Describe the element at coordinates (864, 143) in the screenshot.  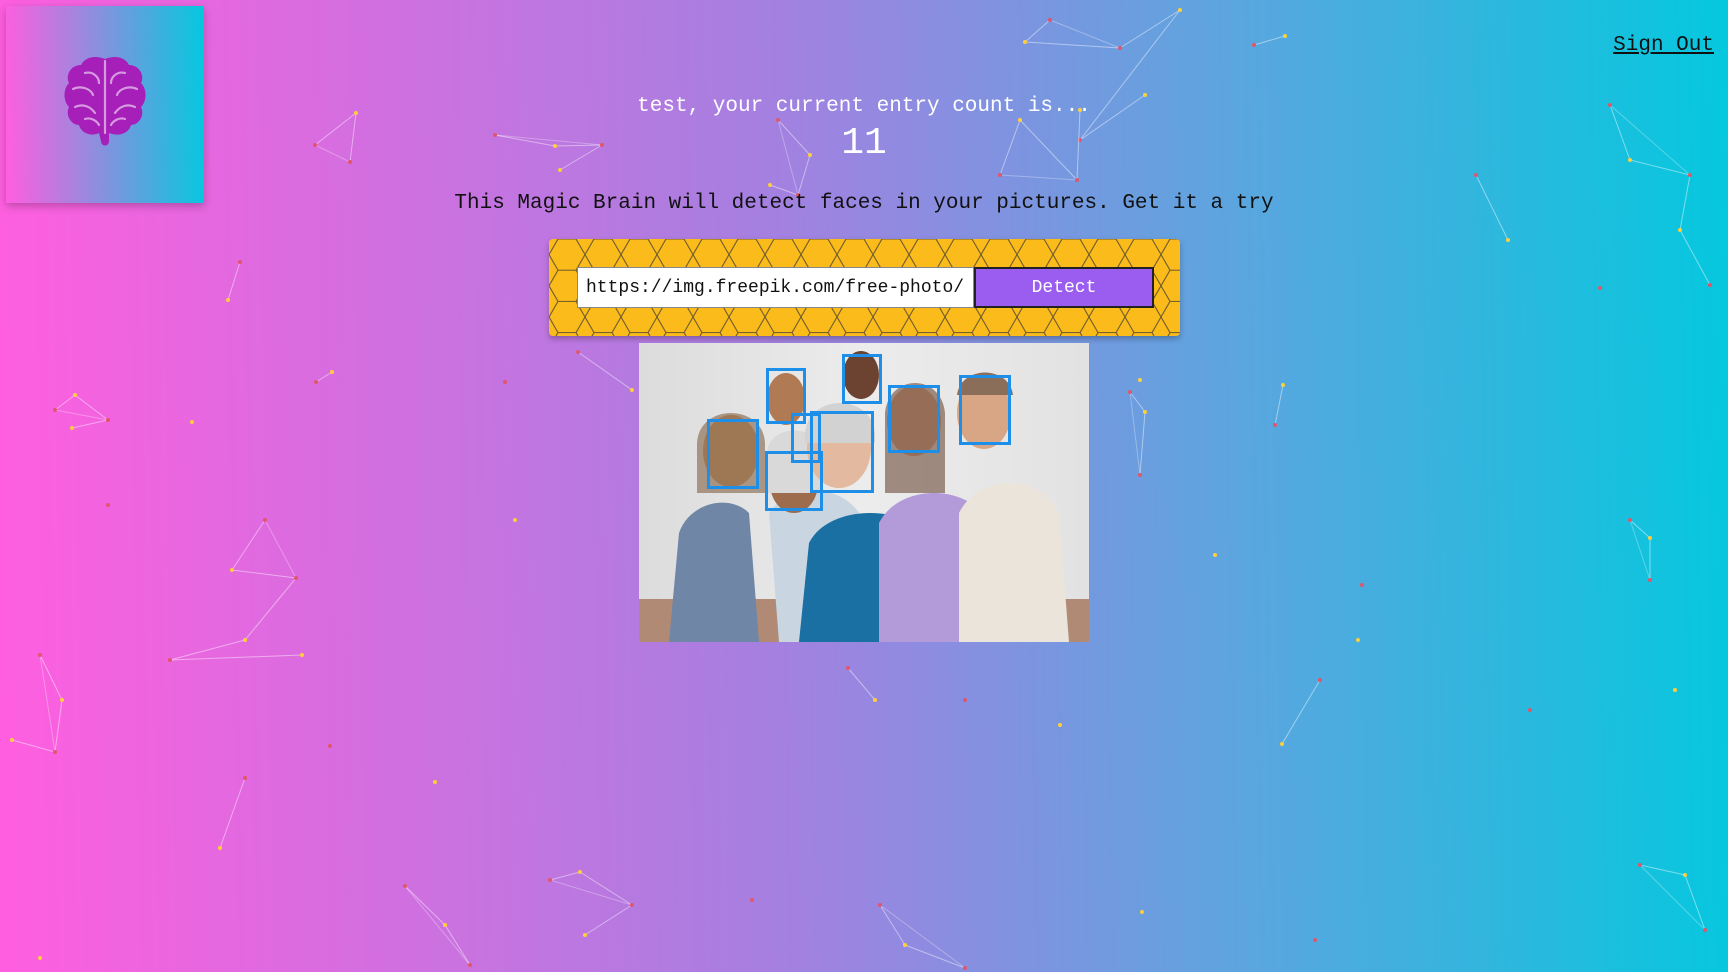
I see `entry-count-value: 11` at that location.